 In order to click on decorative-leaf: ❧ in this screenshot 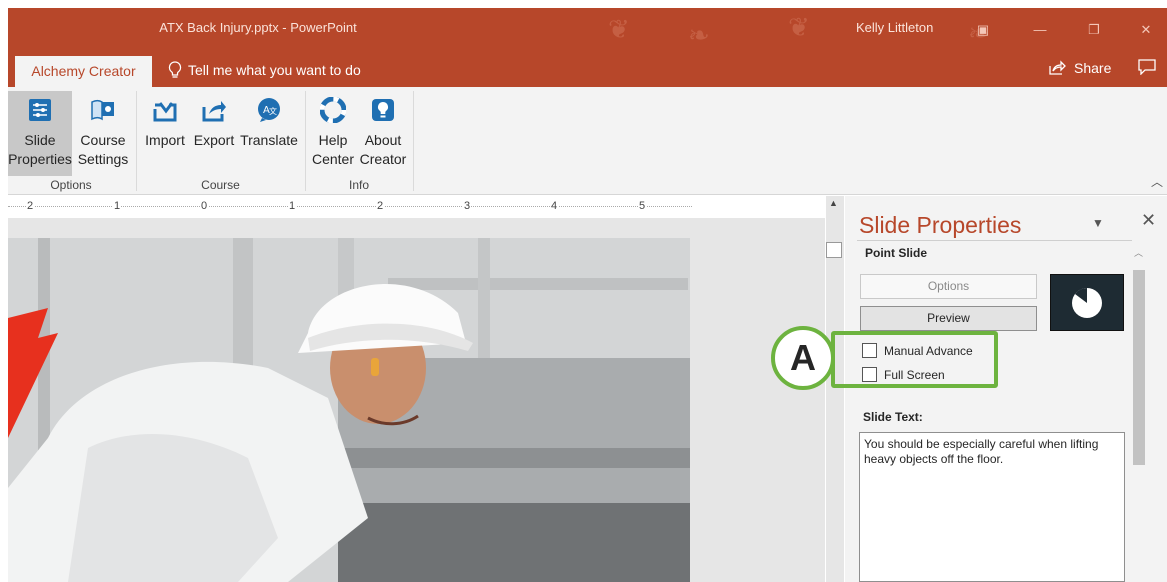, I will do `click(699, 35)`.